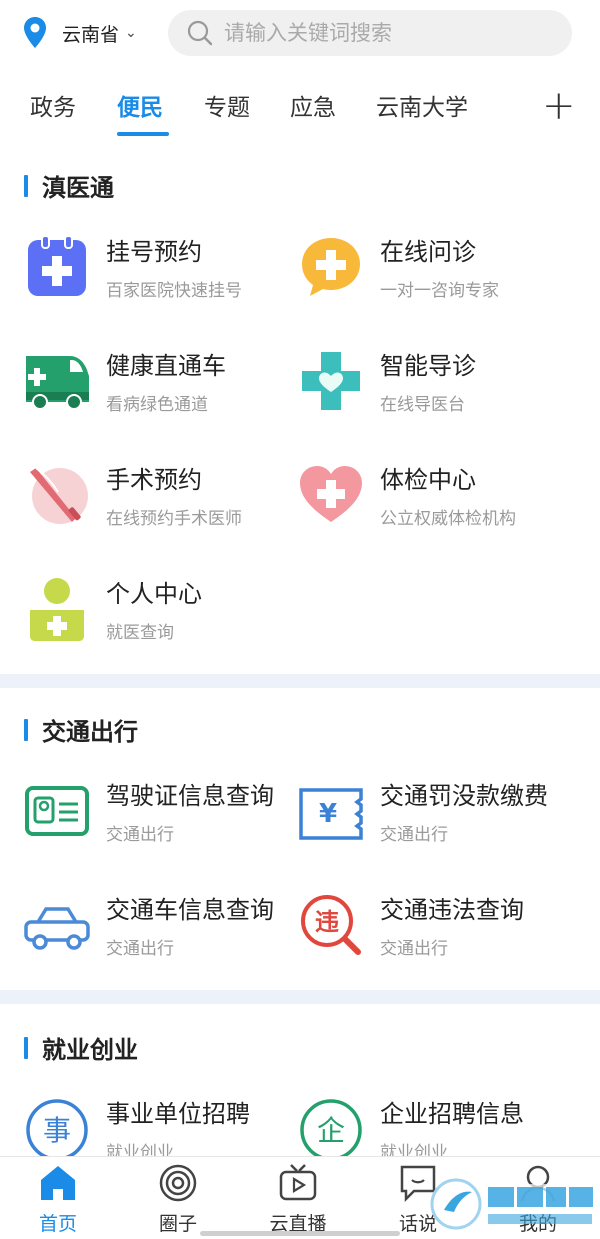 This screenshot has height=1239, width=600. Describe the element at coordinates (422, 405) in the screenshot. I see `service-subtitle: 在线导医台` at that location.